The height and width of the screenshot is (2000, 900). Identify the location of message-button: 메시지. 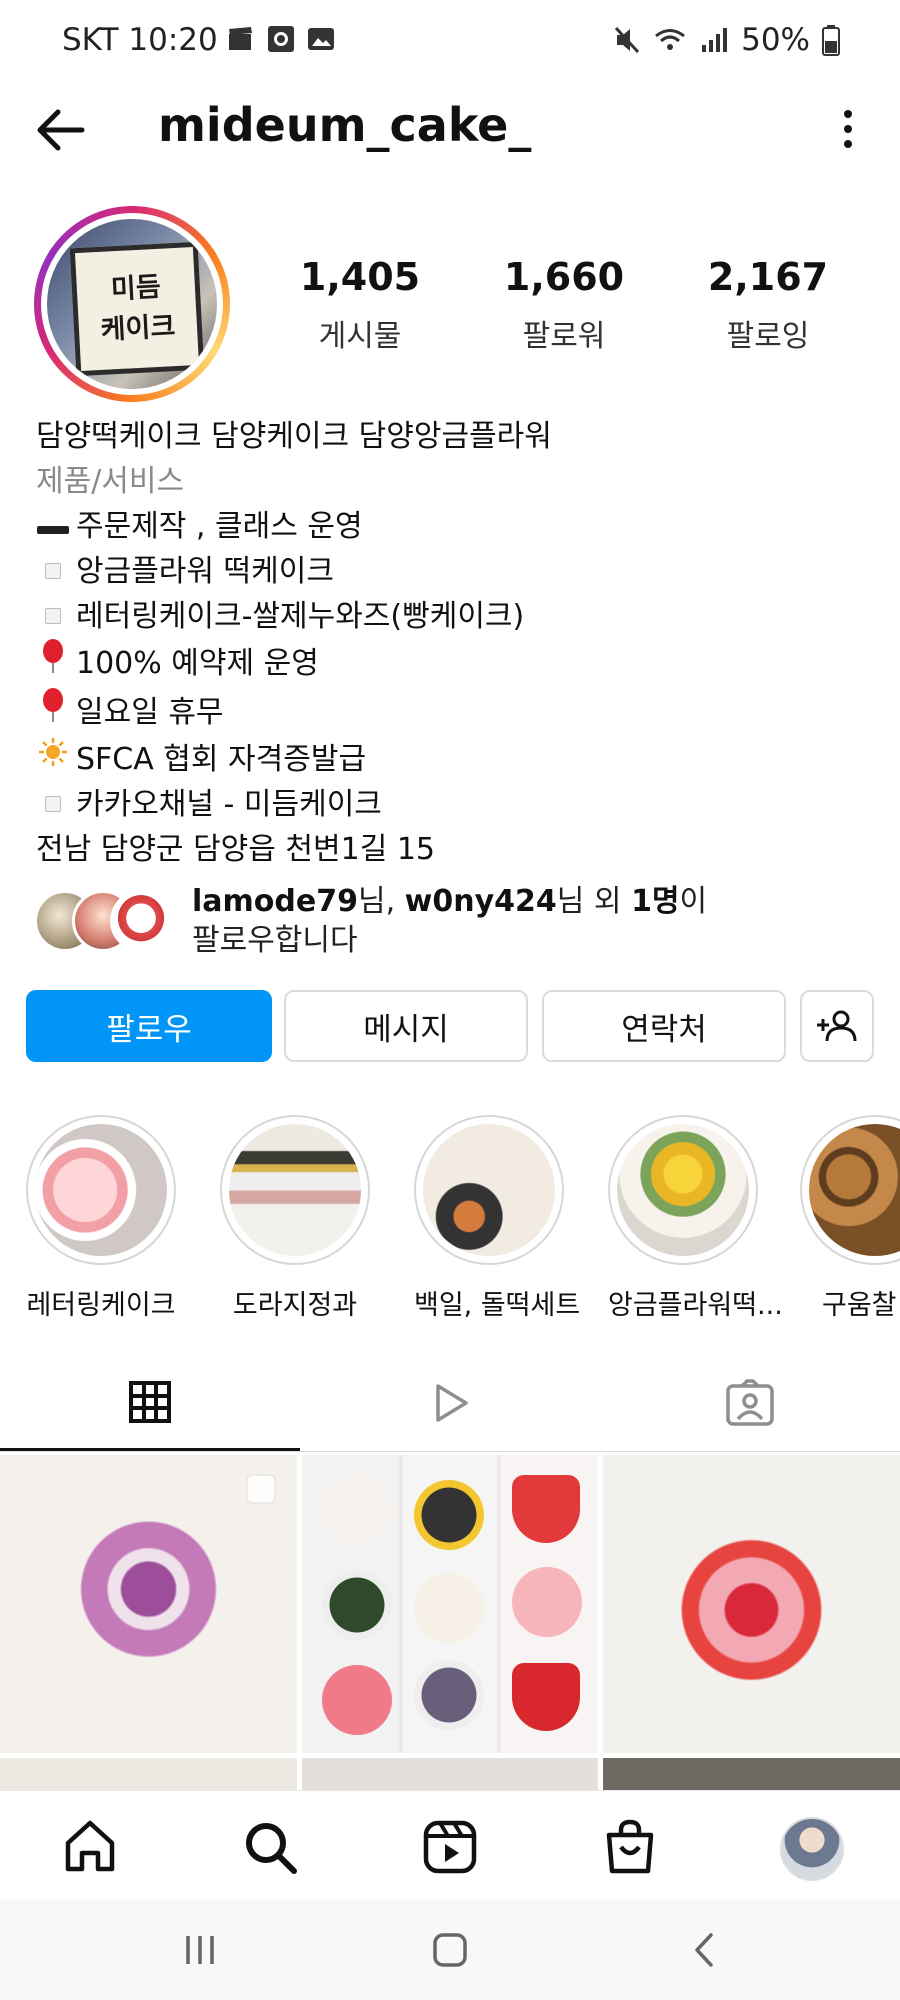
(406, 1026).